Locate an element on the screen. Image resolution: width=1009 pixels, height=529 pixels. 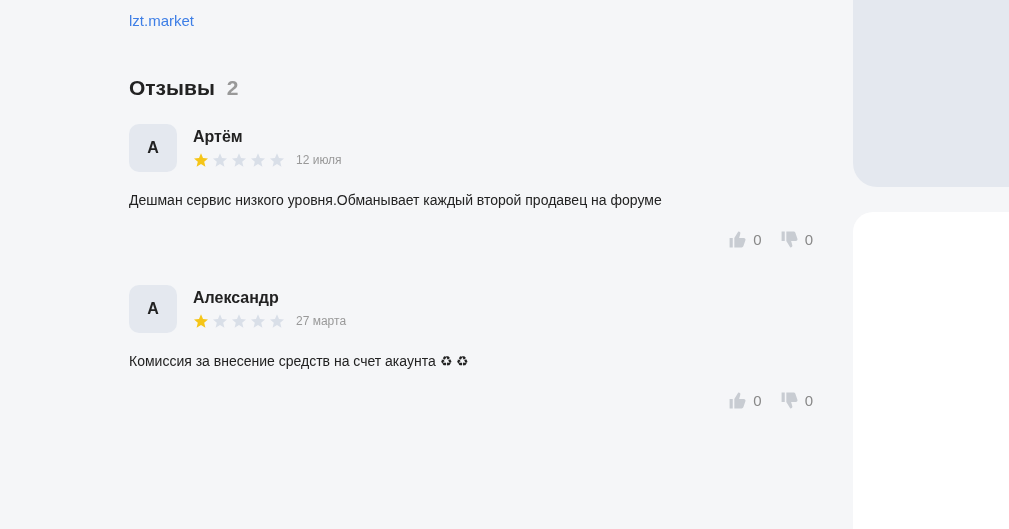
review-author: Александр is located at coordinates (236, 298).